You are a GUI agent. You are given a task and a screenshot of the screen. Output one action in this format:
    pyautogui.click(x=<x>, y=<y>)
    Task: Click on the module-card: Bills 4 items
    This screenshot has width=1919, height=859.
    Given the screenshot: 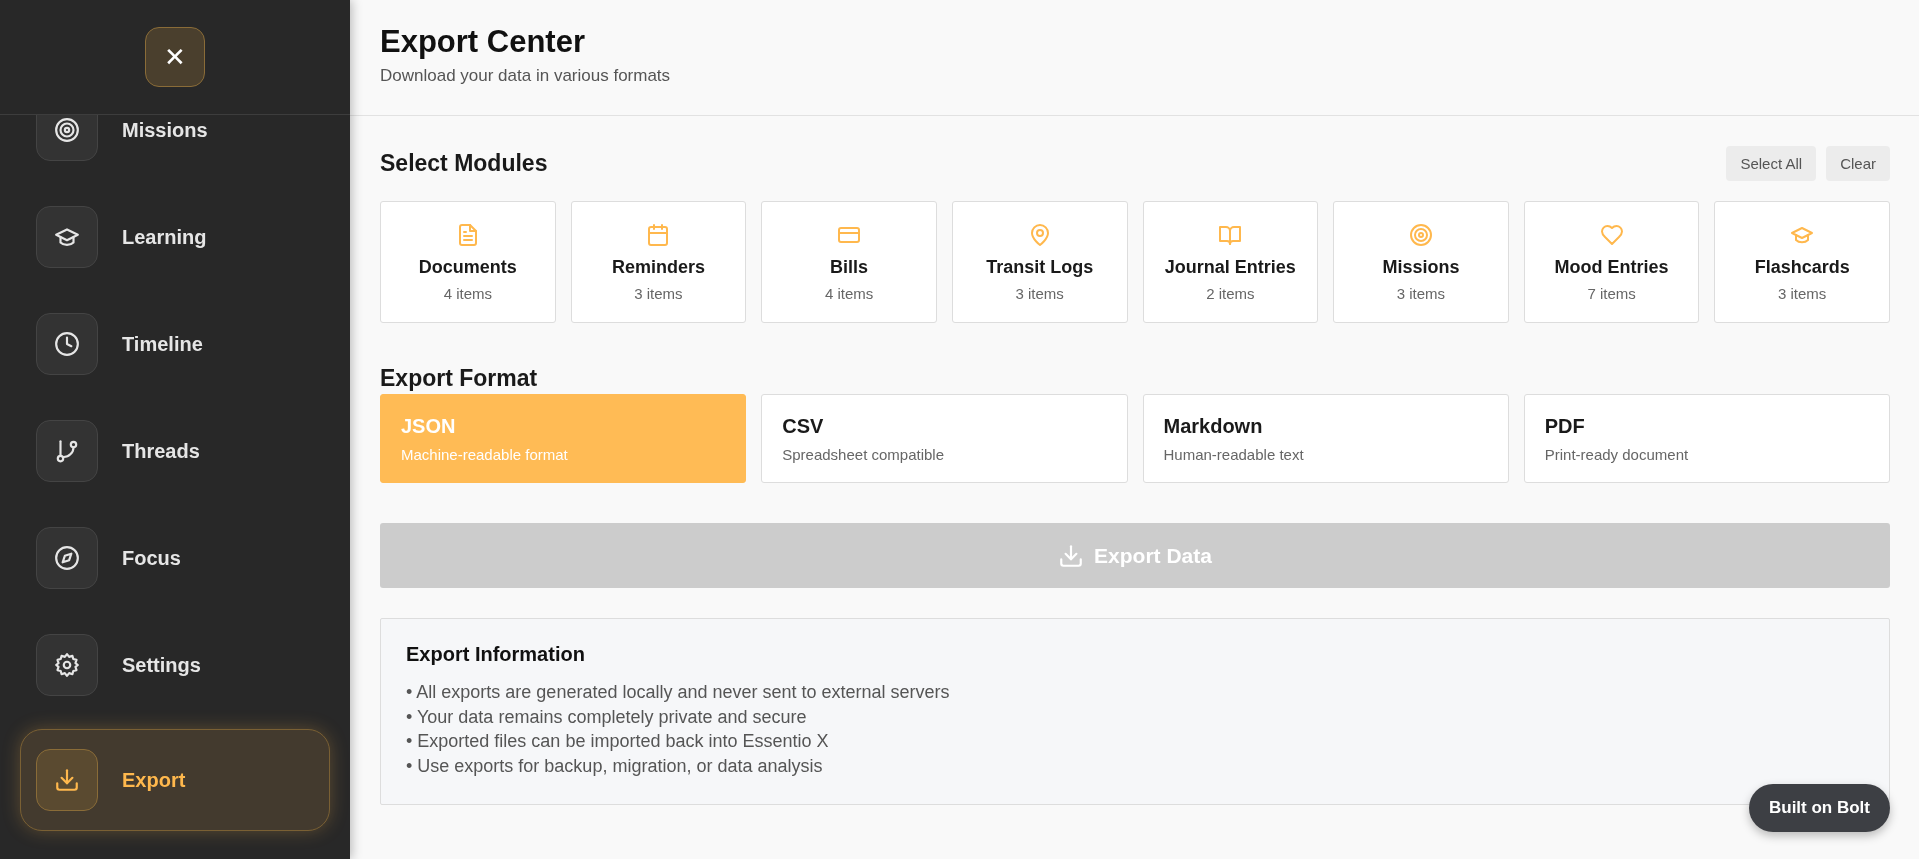 What is the action you would take?
    pyautogui.click(x=849, y=262)
    